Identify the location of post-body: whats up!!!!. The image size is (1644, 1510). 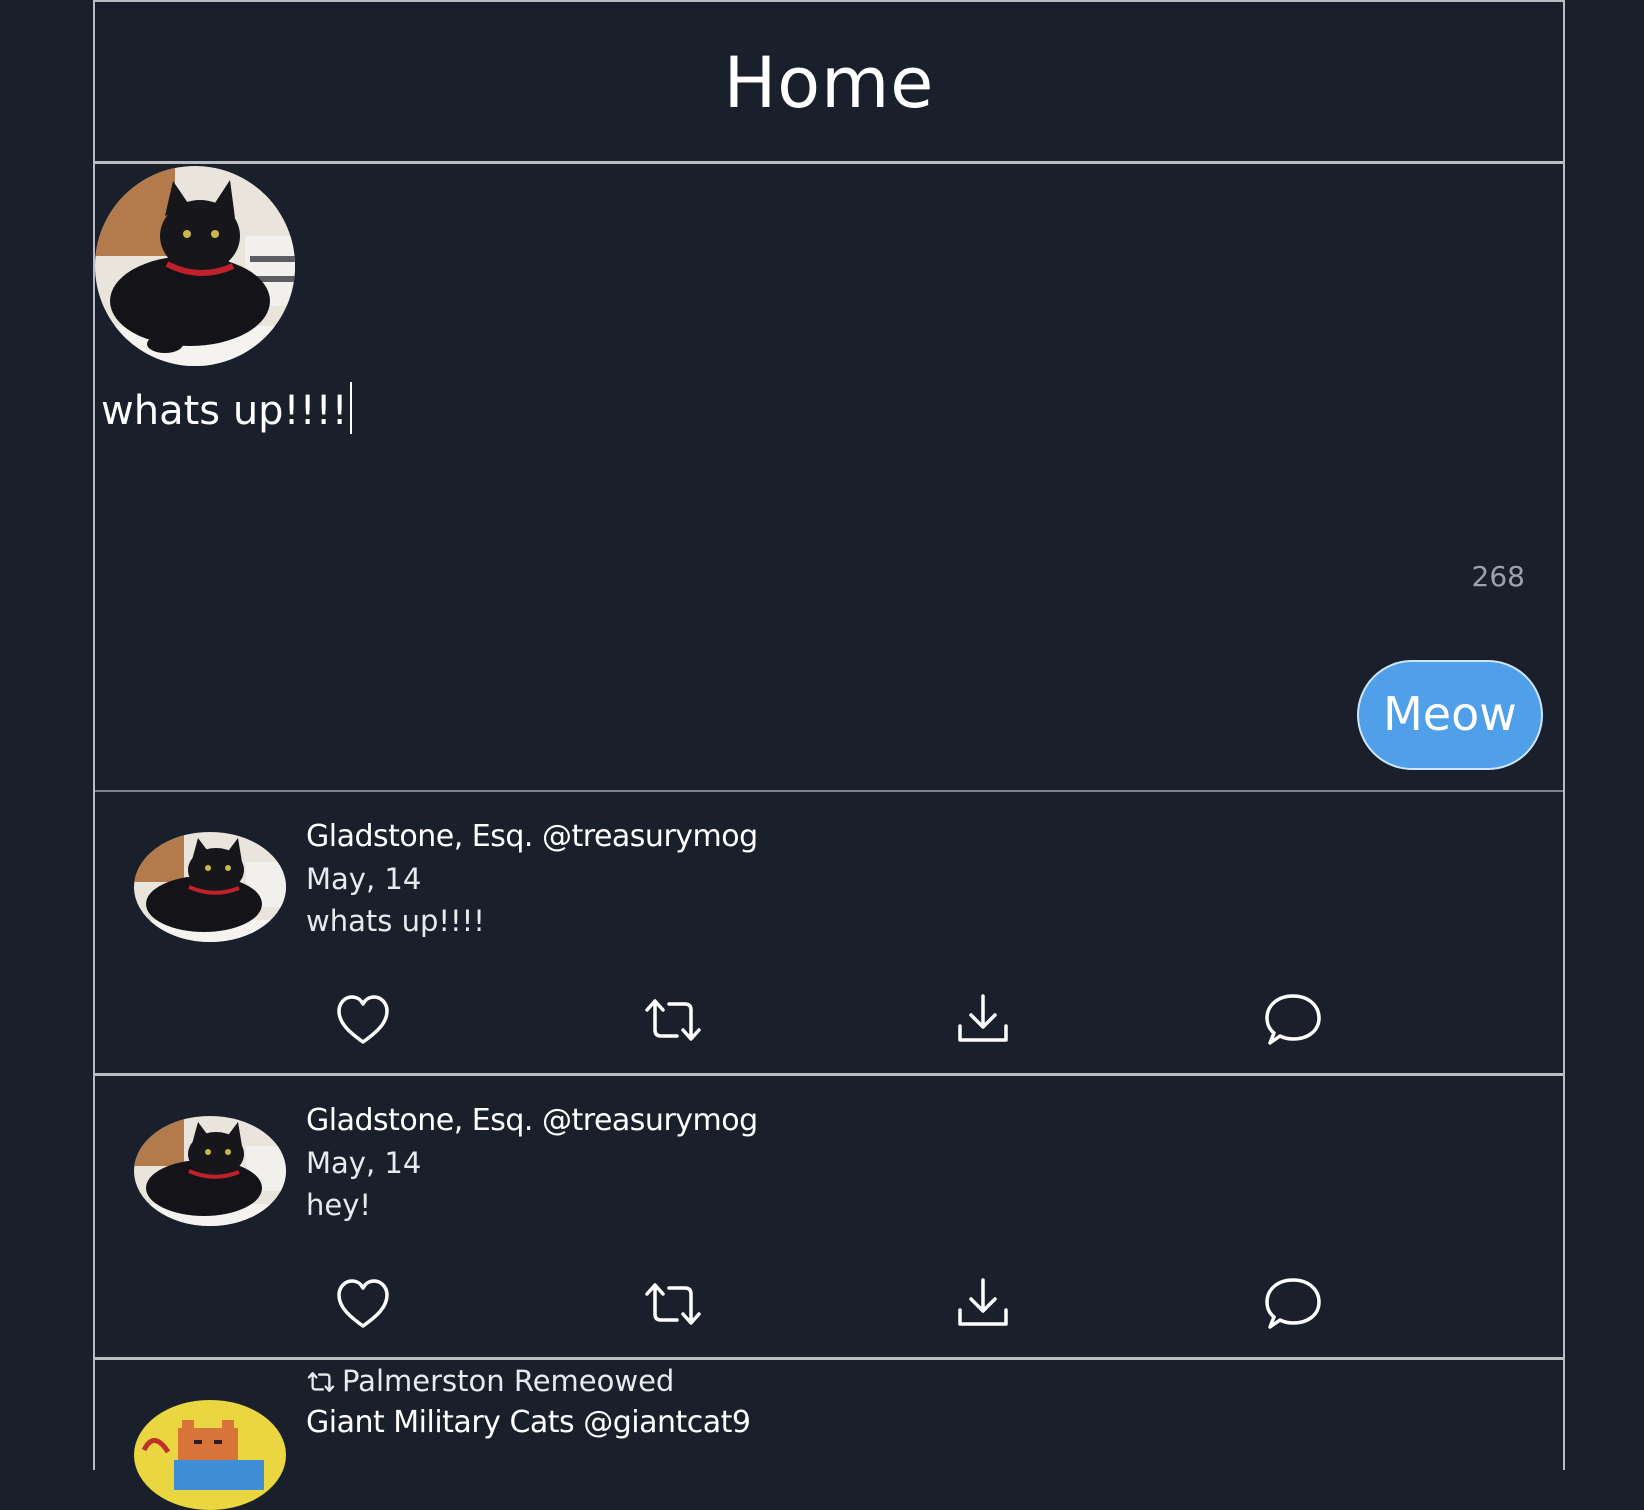
(395, 921).